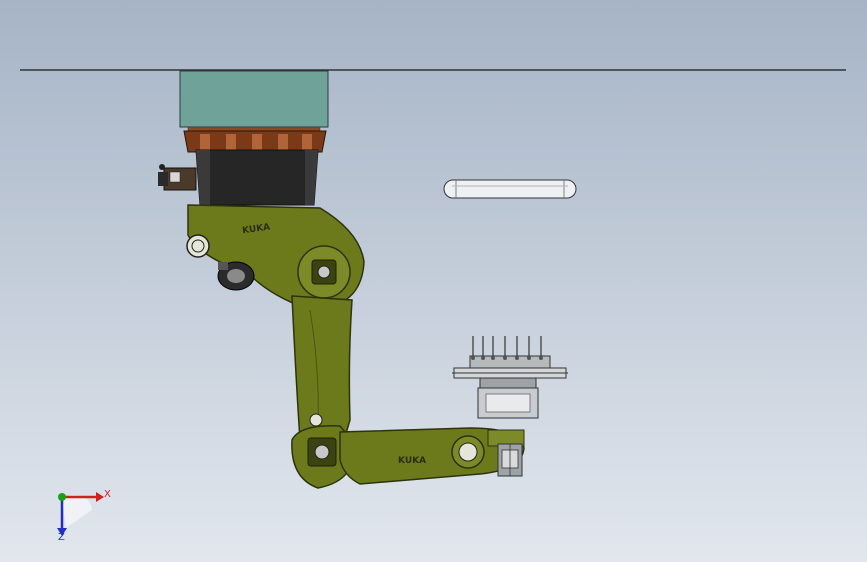 The image size is (867, 562). I want to click on gripper-end-effector, so click(510, 377).